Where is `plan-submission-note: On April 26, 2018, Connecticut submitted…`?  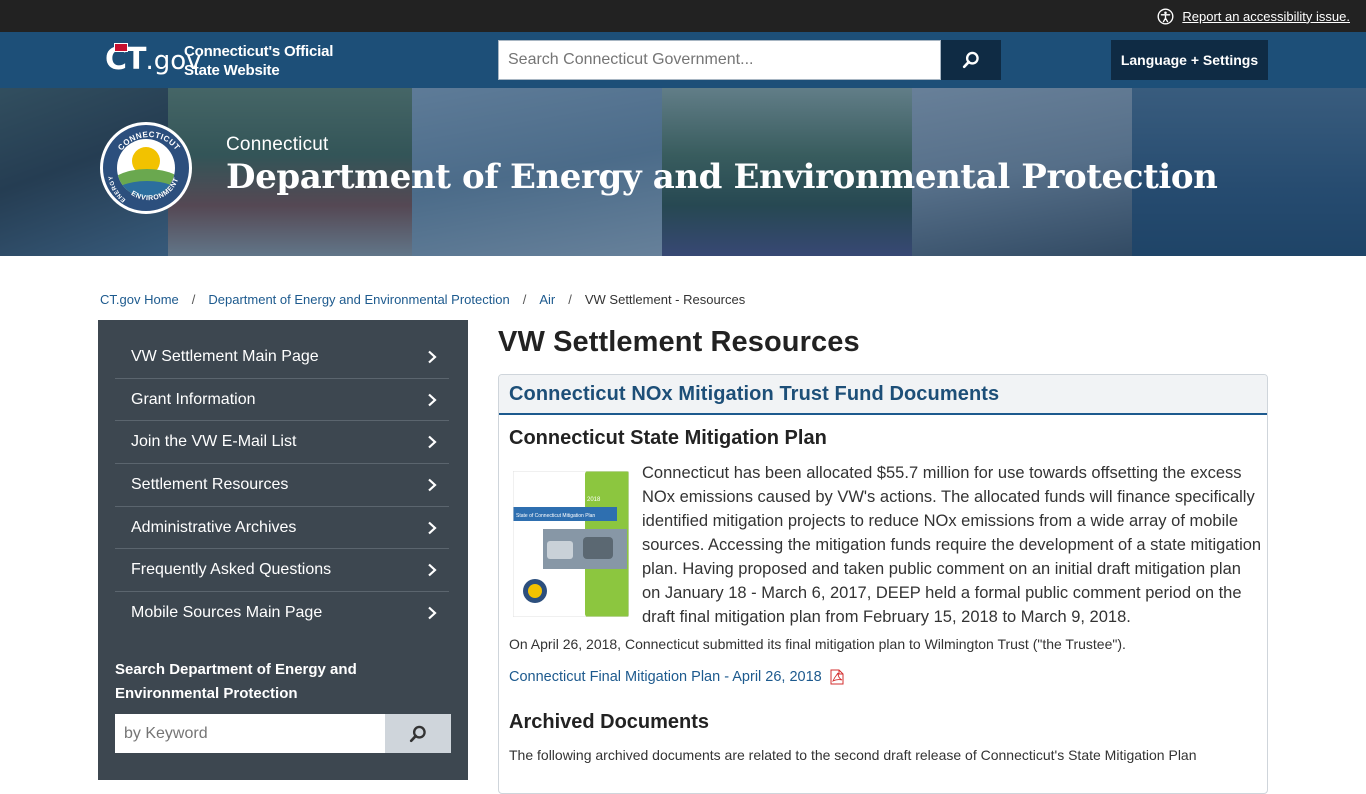
plan-submission-note: On April 26, 2018, Connecticut submitted… is located at coordinates (817, 644).